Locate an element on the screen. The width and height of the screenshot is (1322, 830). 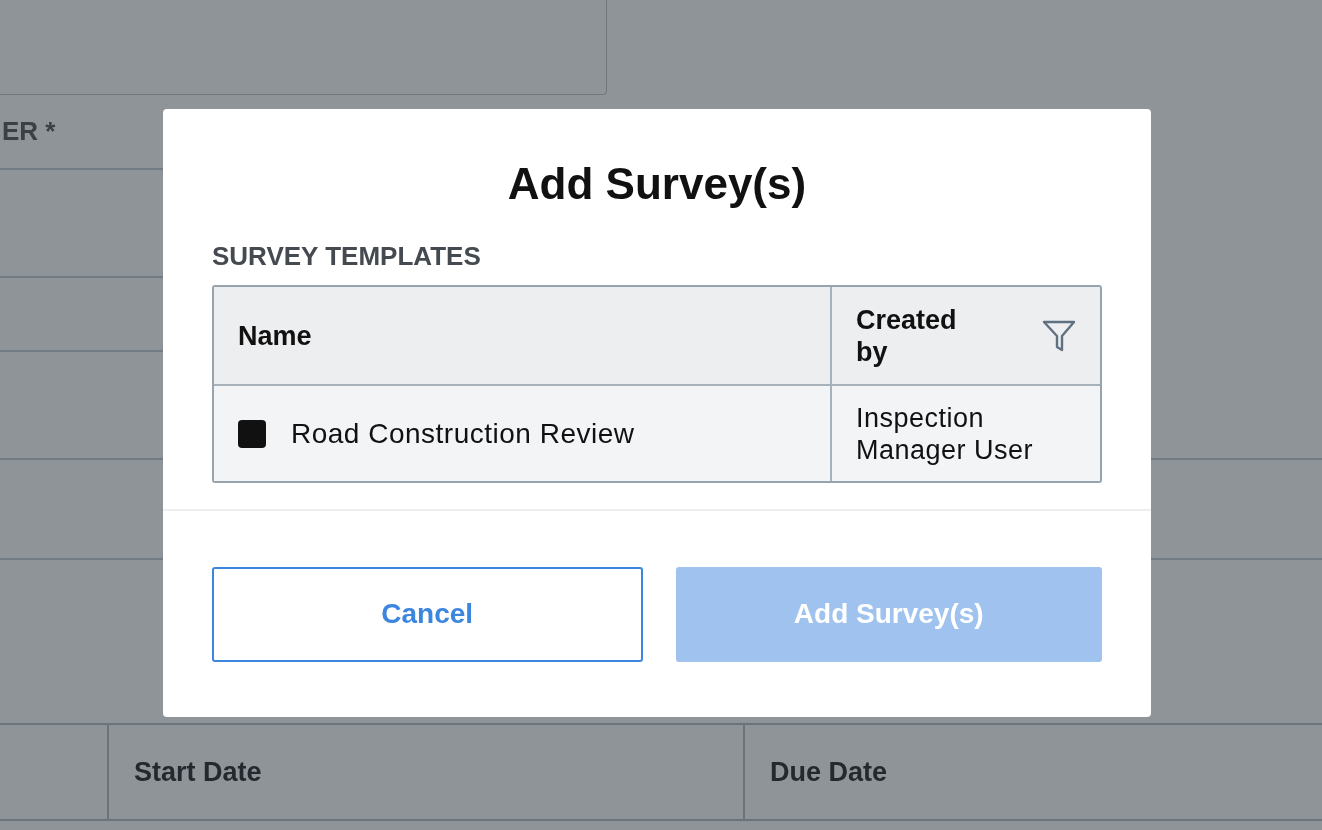
checkbox is located at coordinates (252, 433).